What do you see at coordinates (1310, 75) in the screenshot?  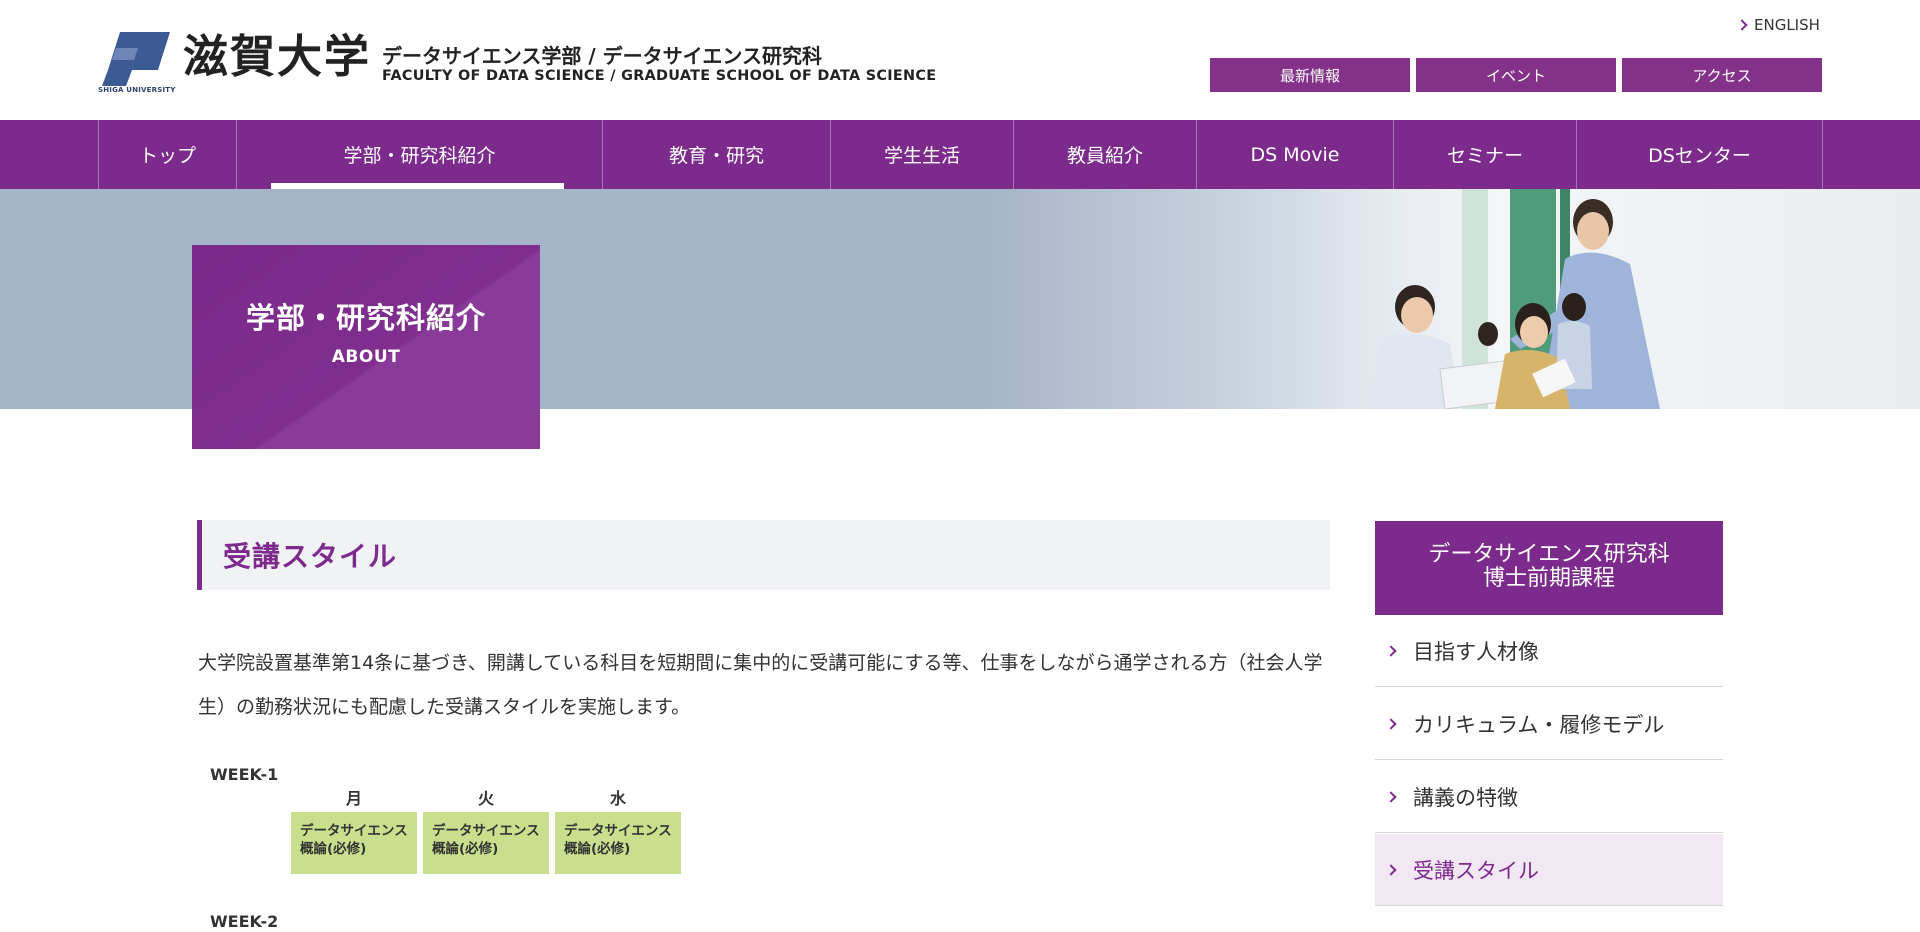 I see `news-button: 最新情報` at bounding box center [1310, 75].